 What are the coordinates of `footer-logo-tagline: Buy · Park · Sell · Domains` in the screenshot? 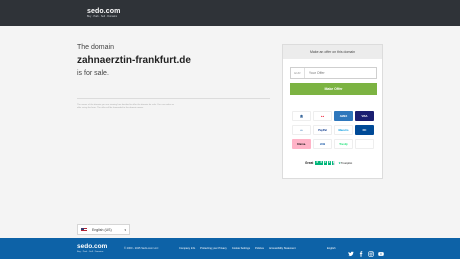 It's located at (90, 251).